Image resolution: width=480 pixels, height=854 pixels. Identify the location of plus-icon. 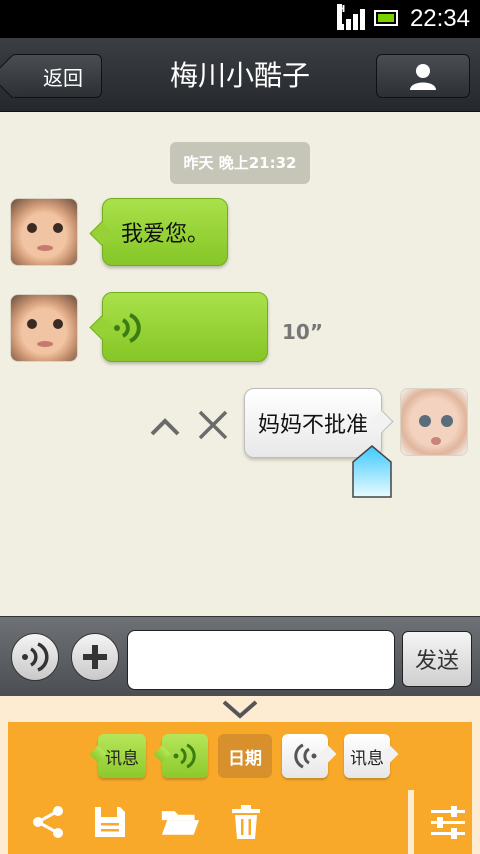
(95, 657).